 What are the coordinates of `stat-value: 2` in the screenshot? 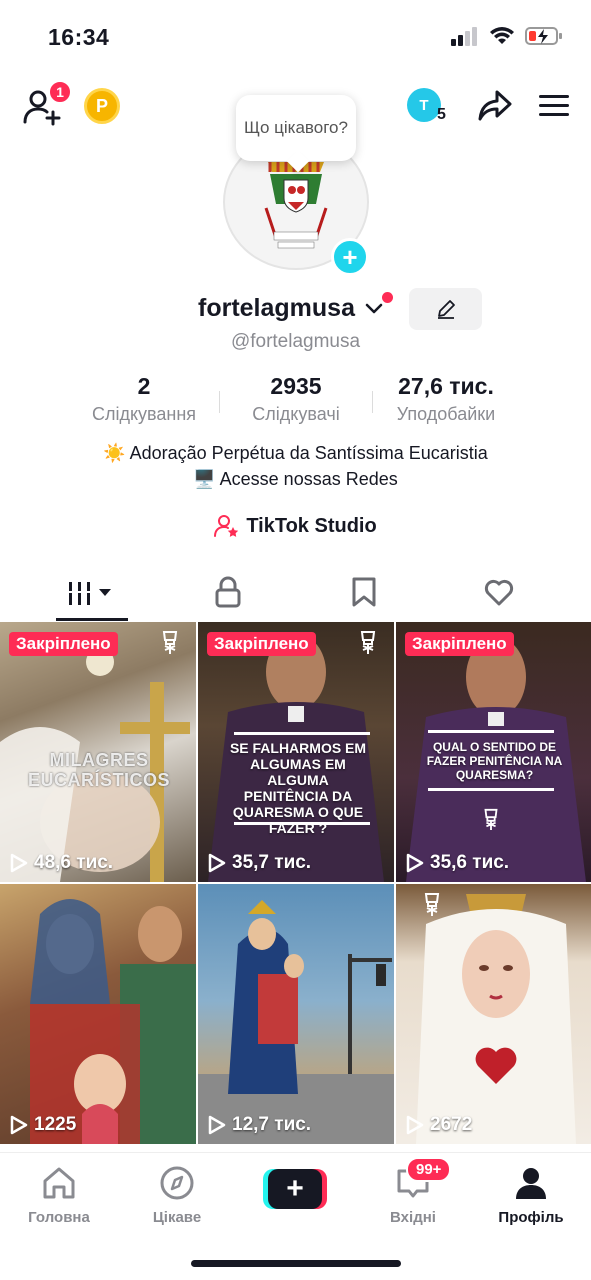 It's located at (144, 386).